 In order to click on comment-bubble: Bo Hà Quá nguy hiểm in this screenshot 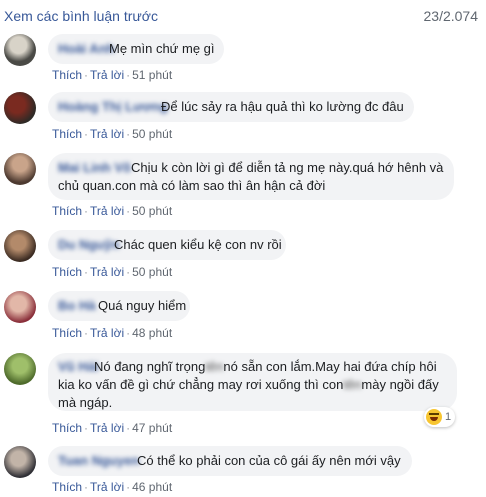, I will do `click(119, 306)`.